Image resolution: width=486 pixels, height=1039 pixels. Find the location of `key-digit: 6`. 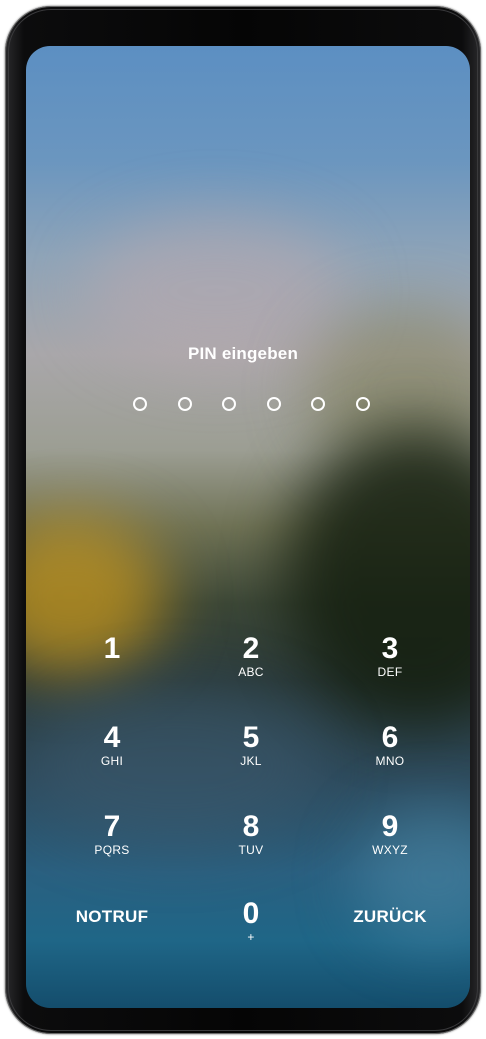

key-digit: 6 is located at coordinates (390, 737).